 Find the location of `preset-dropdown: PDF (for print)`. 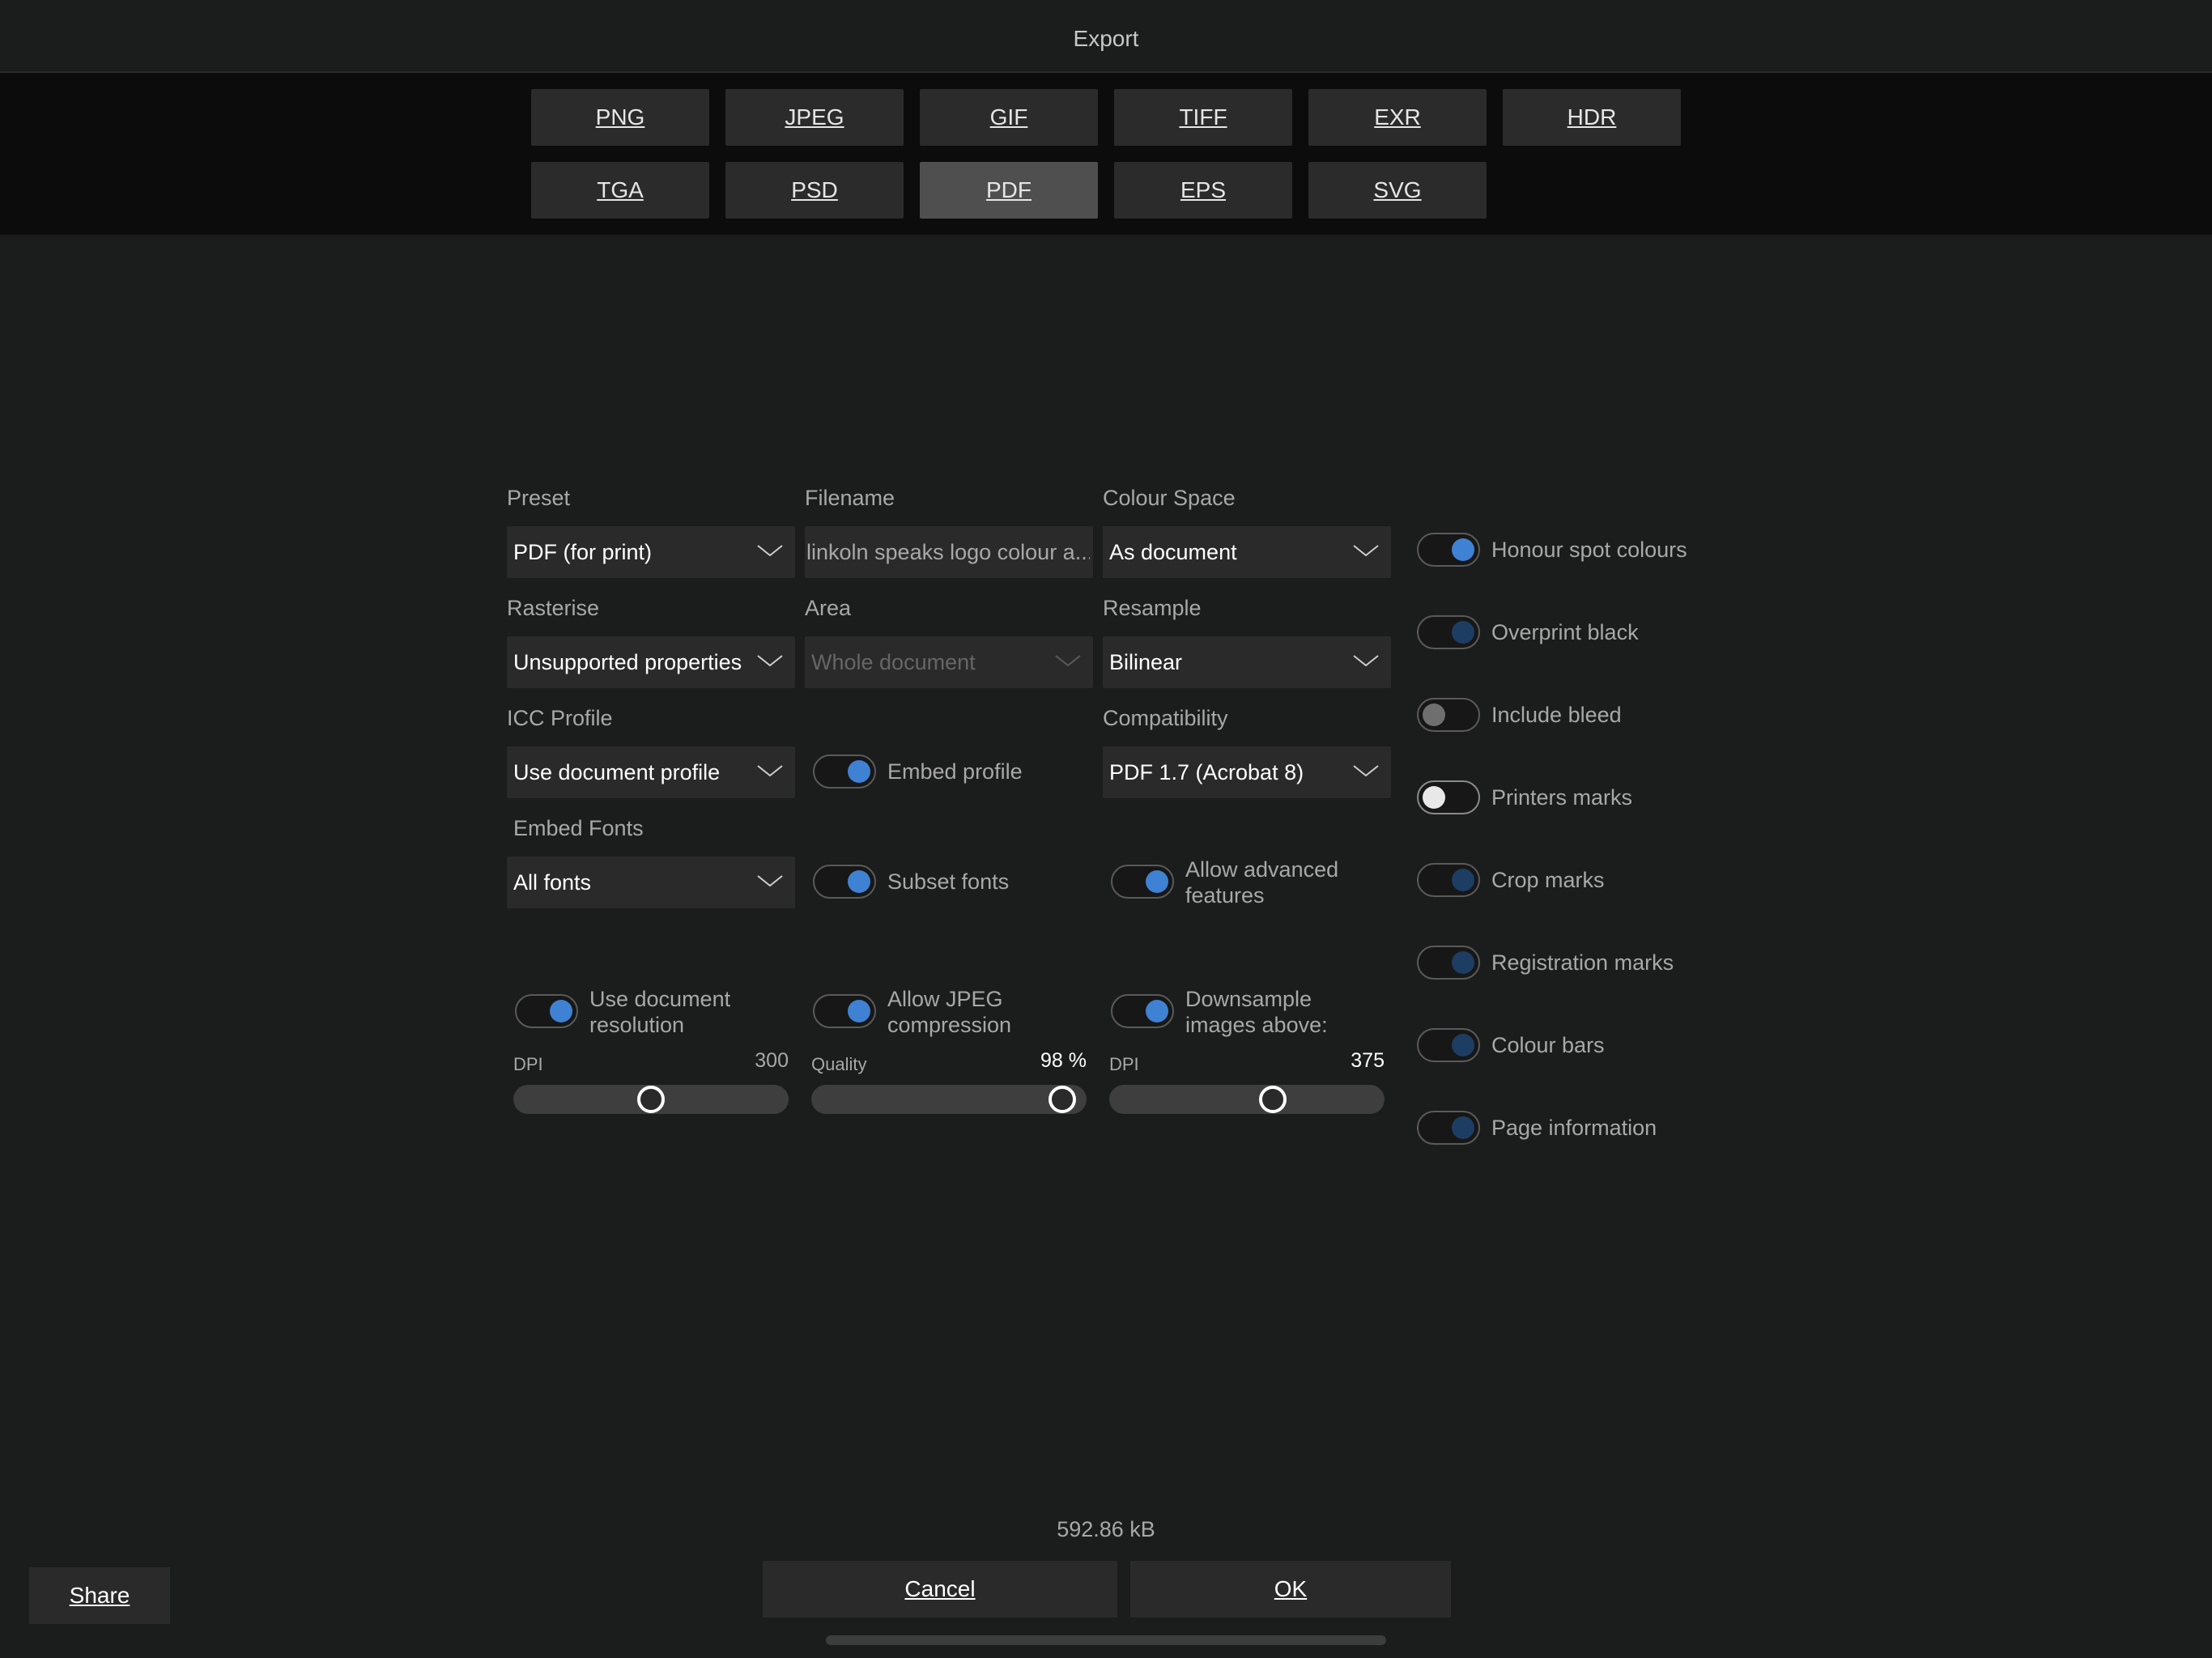

preset-dropdown: PDF (for print) is located at coordinates (651, 552).